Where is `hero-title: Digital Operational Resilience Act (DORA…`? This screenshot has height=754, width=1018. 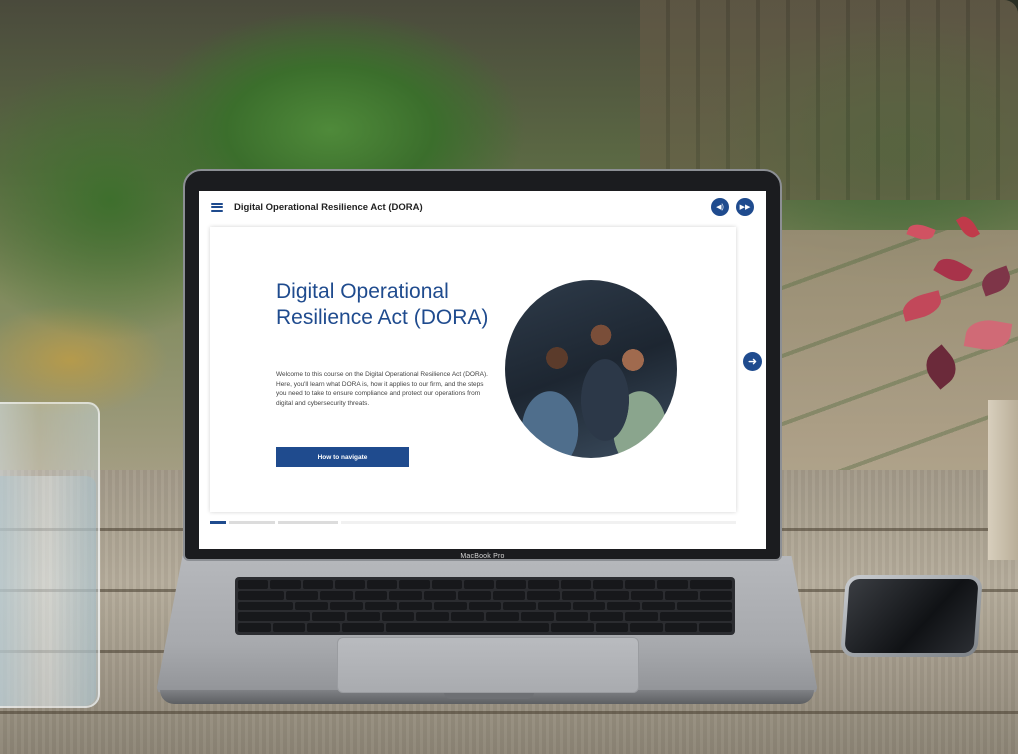
hero-title: Digital Operational Resilience Act (DORA… is located at coordinates (382, 304).